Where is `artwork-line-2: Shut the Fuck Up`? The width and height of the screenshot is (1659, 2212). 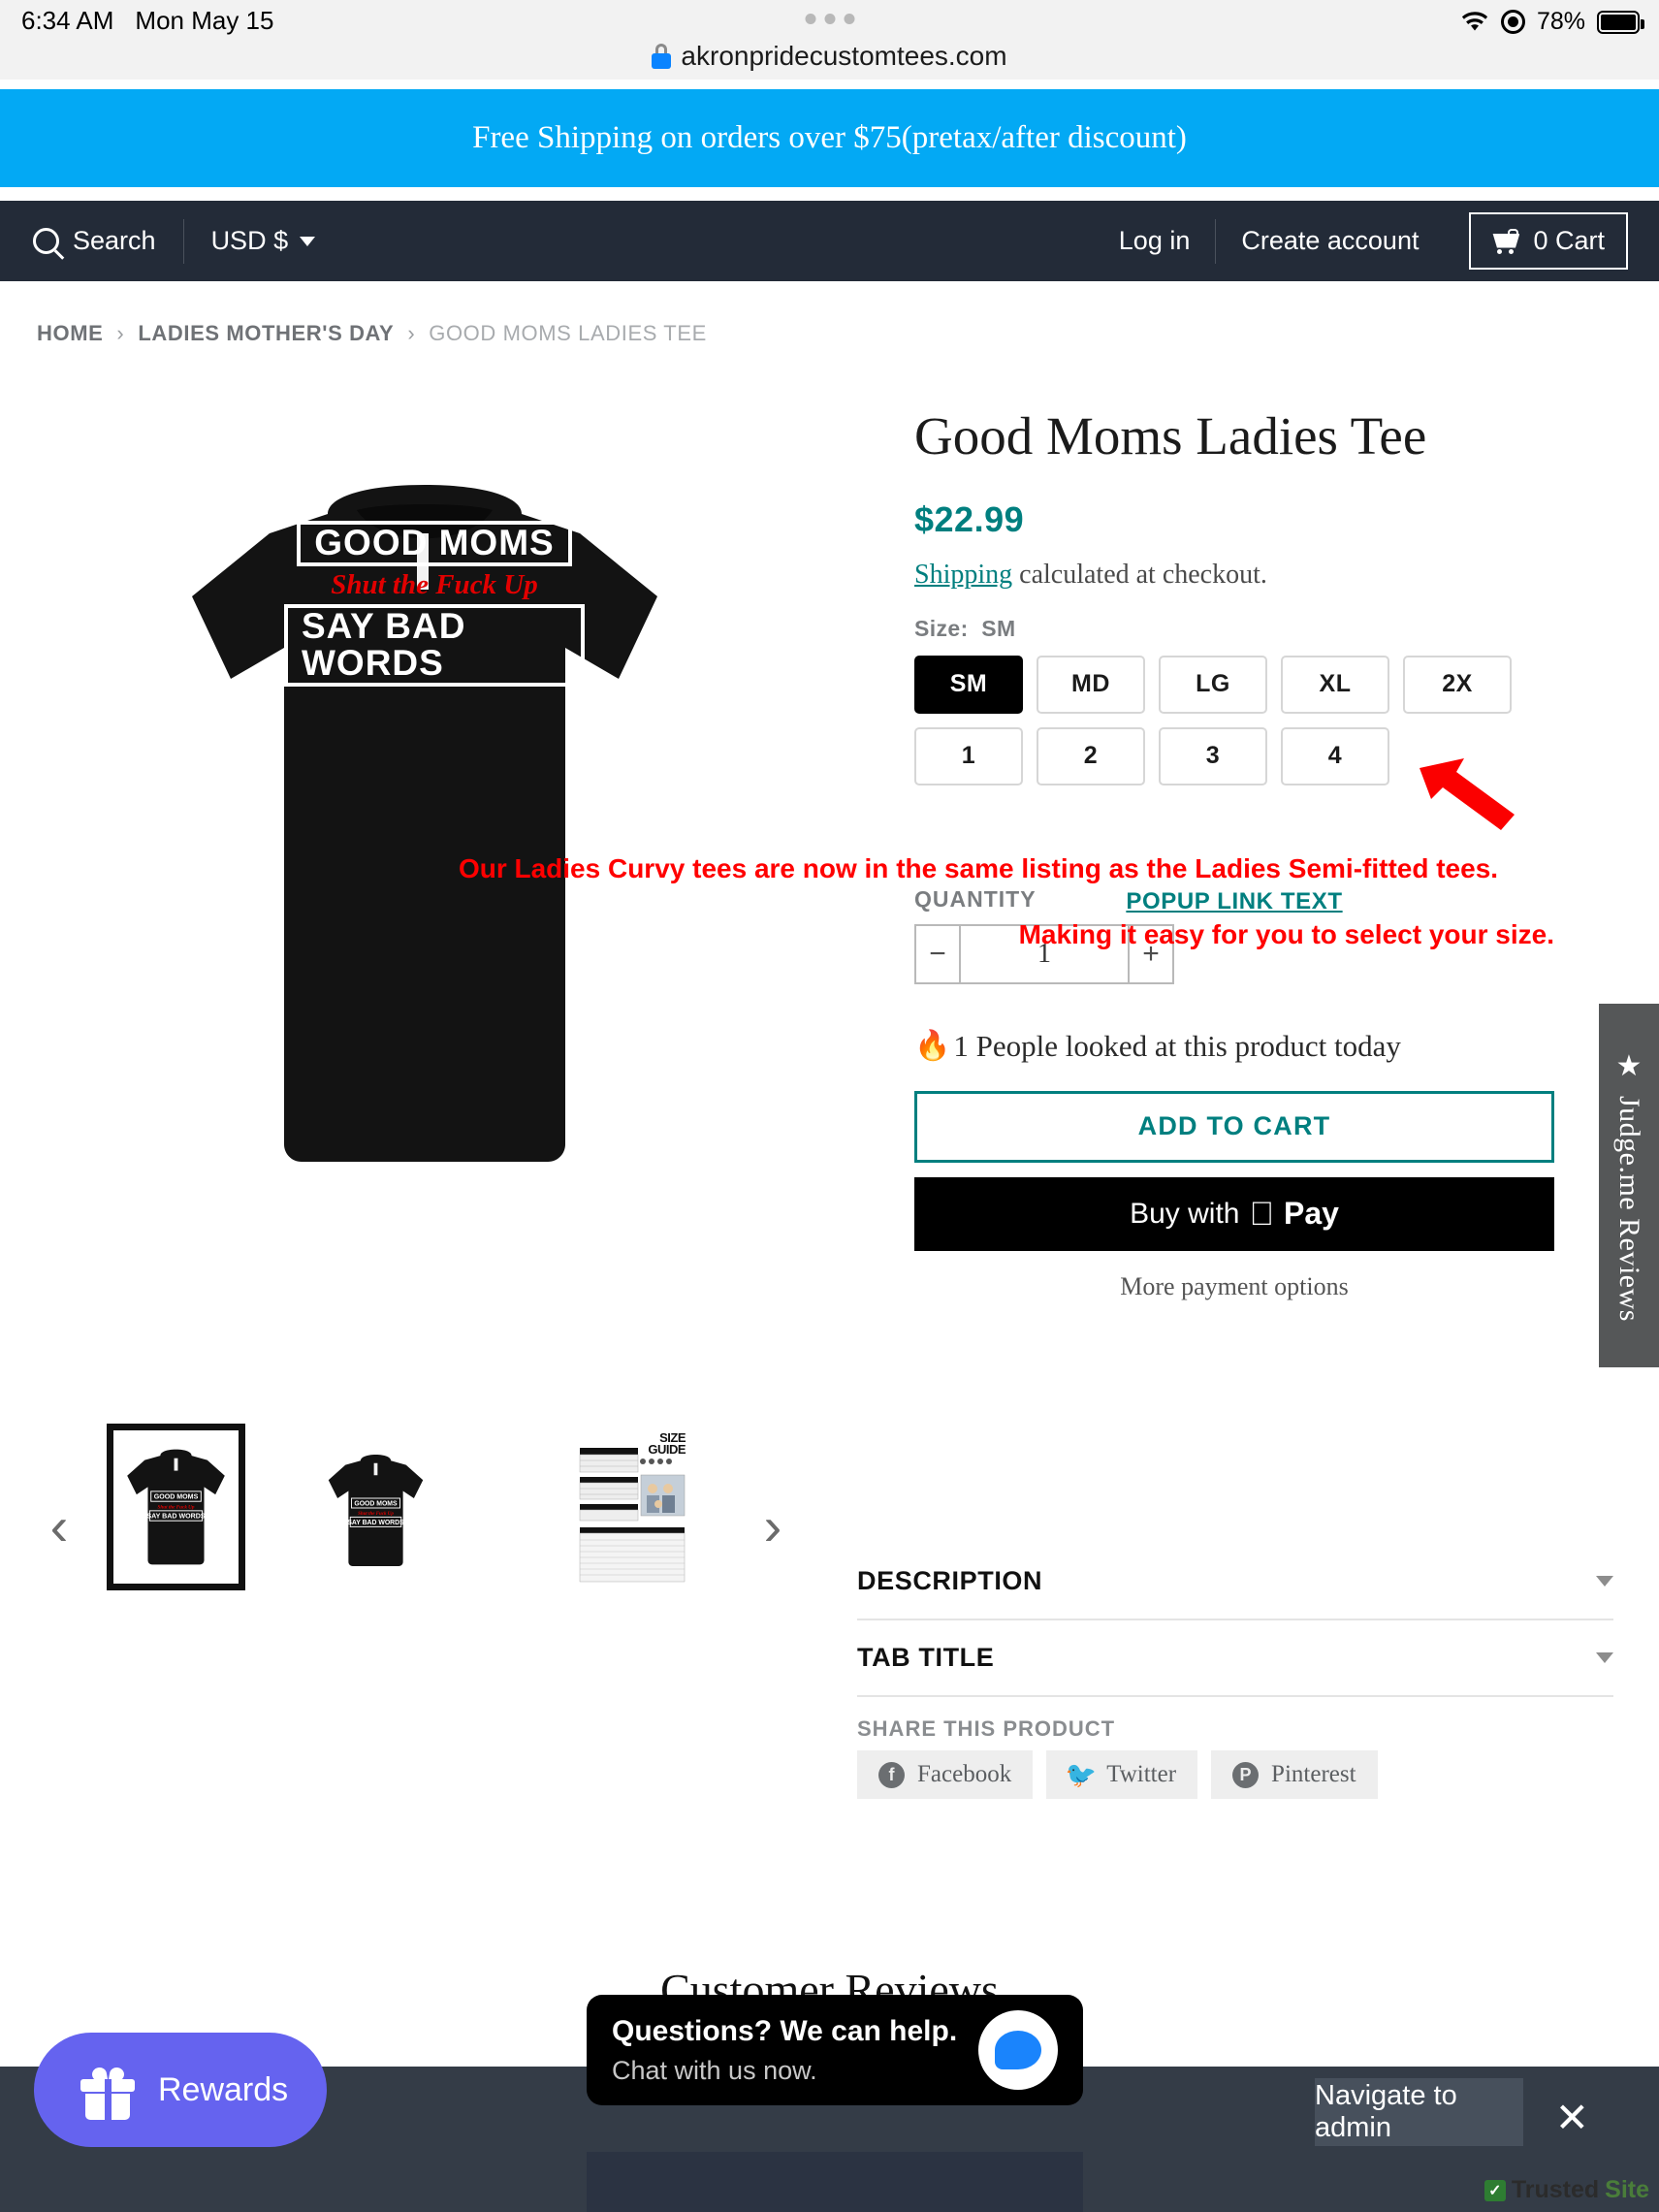
artwork-line-2: Shut the Fuck Up is located at coordinates (434, 584).